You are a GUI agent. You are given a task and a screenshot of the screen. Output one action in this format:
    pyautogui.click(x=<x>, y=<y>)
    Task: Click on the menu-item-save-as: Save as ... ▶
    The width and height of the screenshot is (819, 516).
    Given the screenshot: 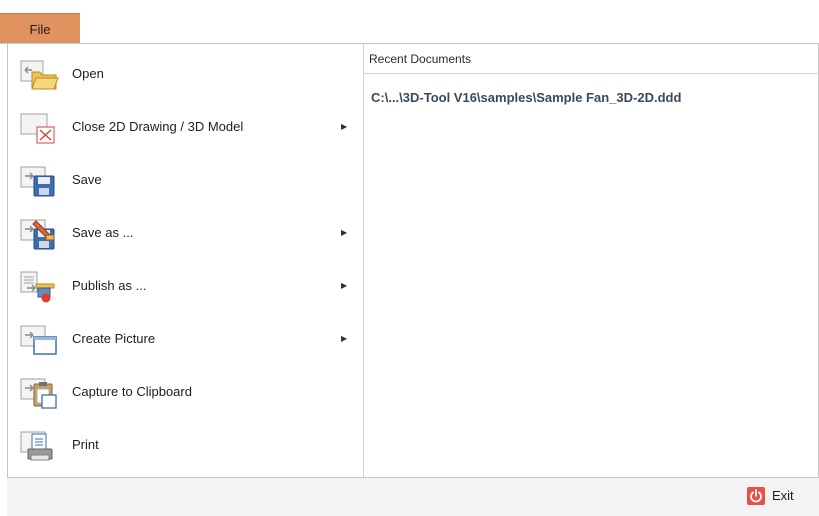 What is the action you would take?
    pyautogui.click(x=185, y=233)
    